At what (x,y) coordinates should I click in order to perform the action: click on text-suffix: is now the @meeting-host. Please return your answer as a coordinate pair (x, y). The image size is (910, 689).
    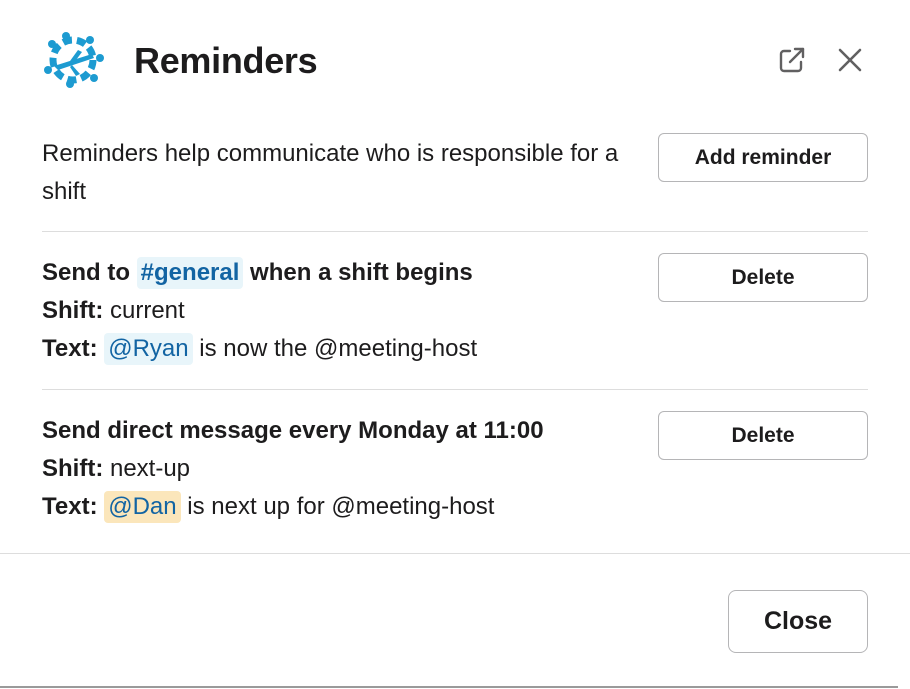
    Looking at the image, I should click on (335, 348).